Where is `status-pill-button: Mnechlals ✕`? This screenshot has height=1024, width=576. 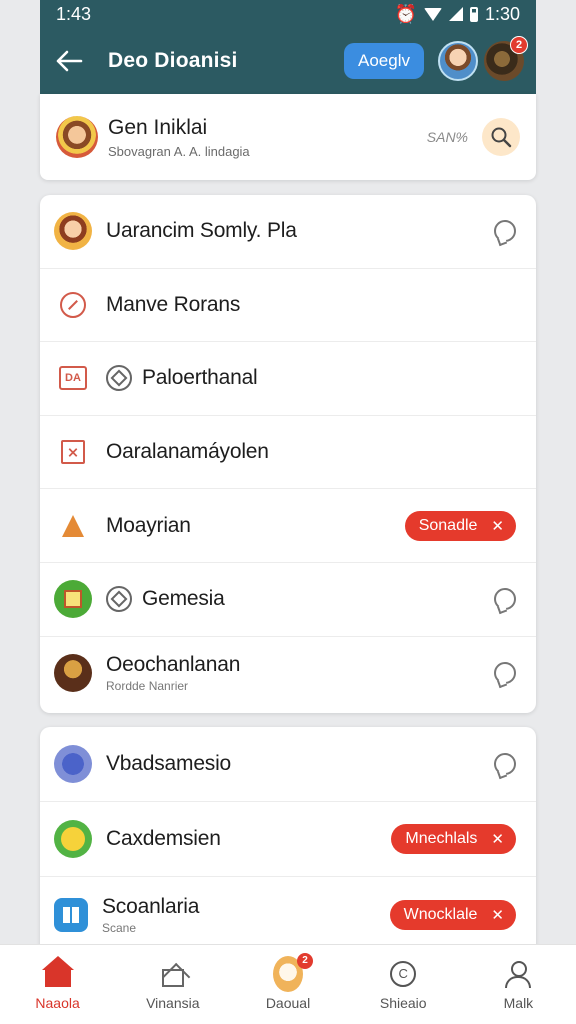
status-pill-button: Mnechlals ✕ is located at coordinates (453, 839).